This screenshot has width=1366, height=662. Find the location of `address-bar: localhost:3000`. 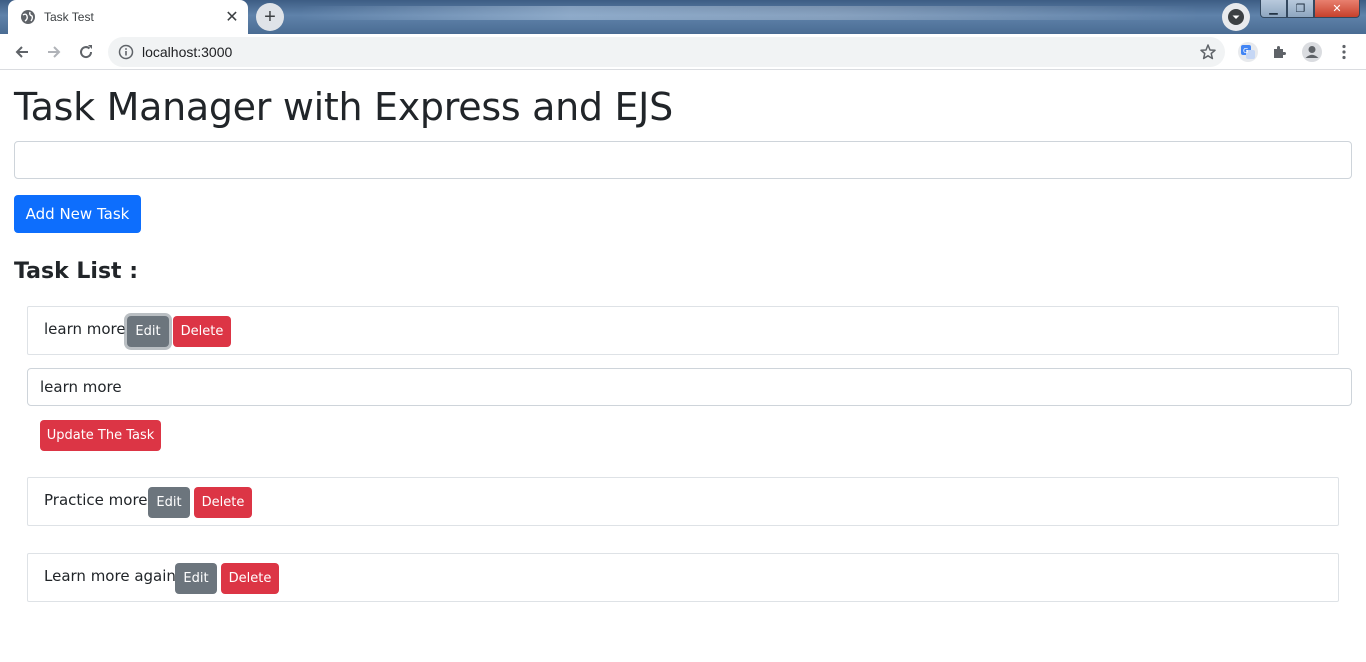

address-bar: localhost:3000 is located at coordinates (666, 52).